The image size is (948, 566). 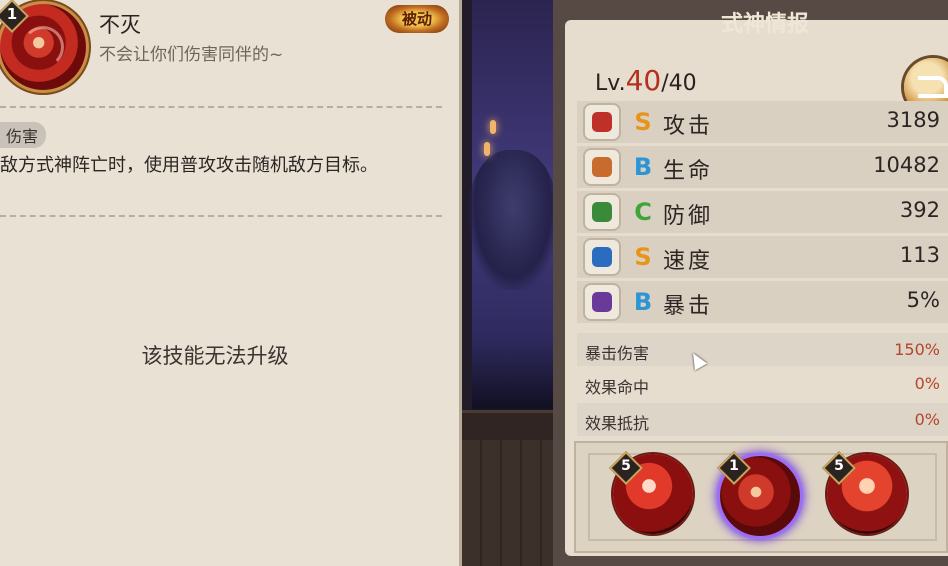 What do you see at coordinates (762, 122) in the screenshot?
I see `stat-row-attack: S 攻击 3189` at bounding box center [762, 122].